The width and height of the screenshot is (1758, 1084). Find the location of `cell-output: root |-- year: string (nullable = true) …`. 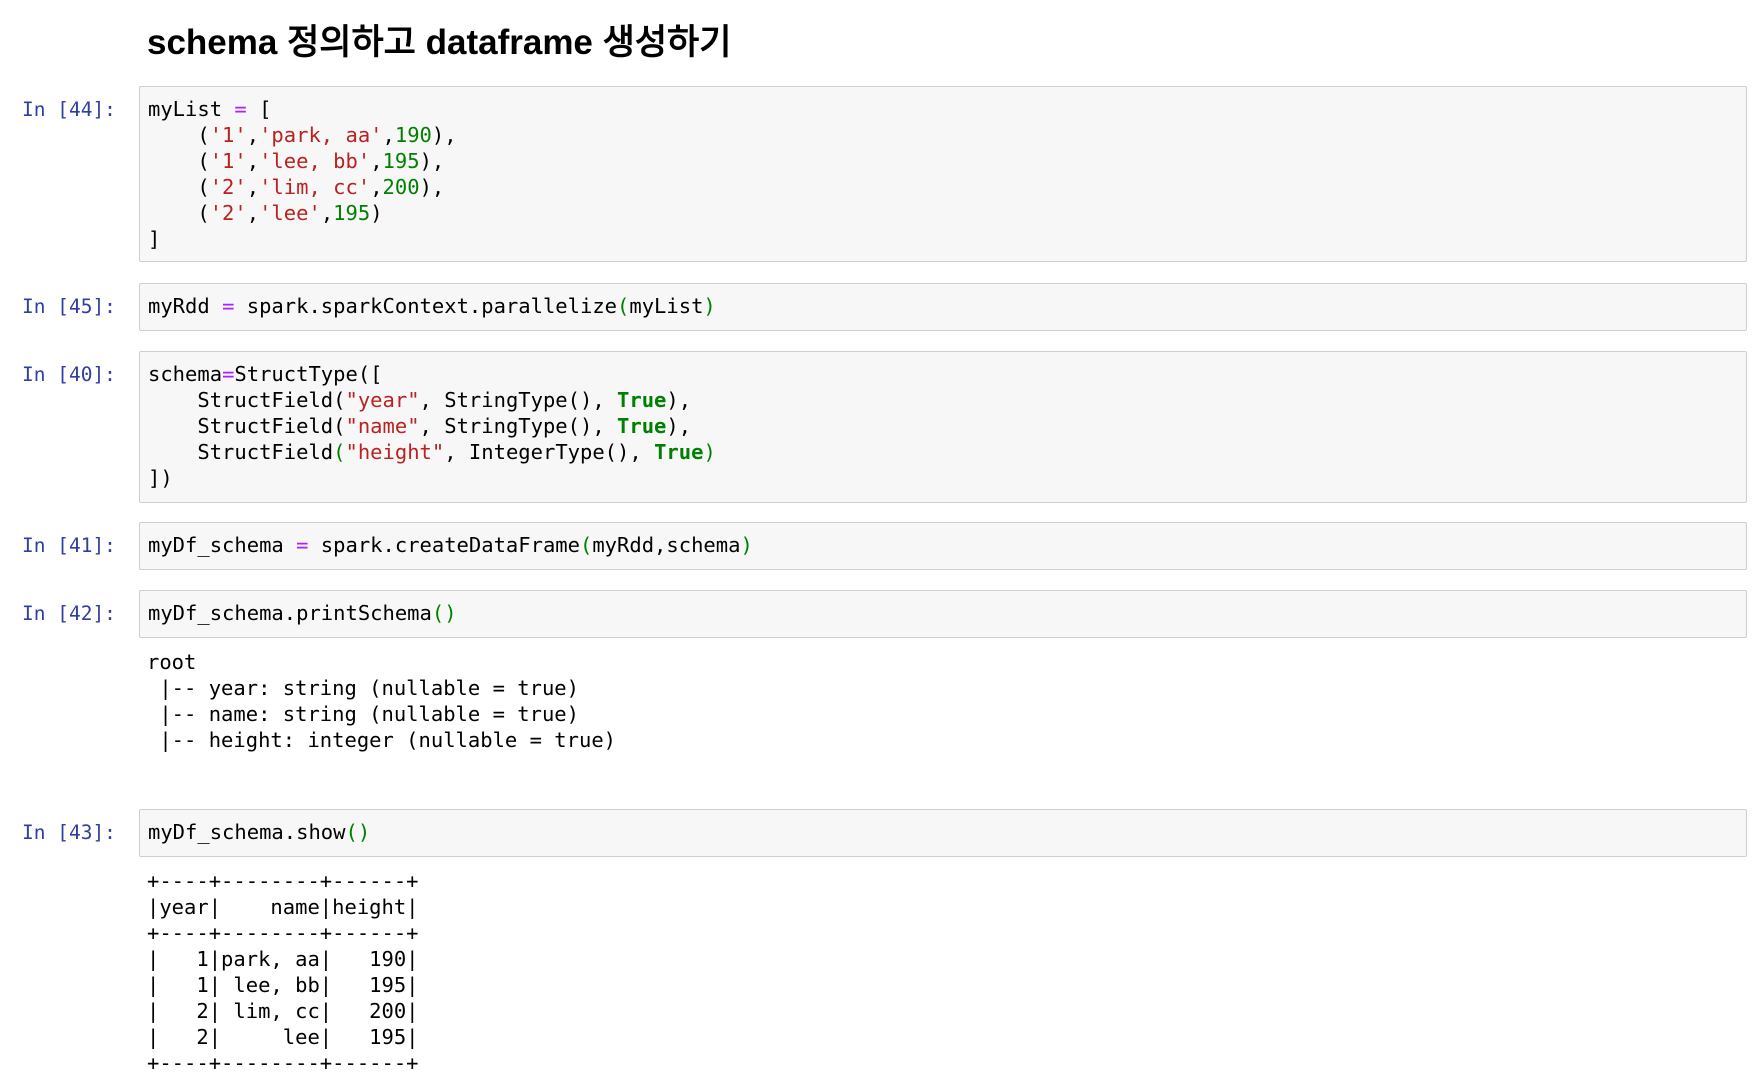

cell-output: root |-- year: string (nullable = true) … is located at coordinates (381, 701).